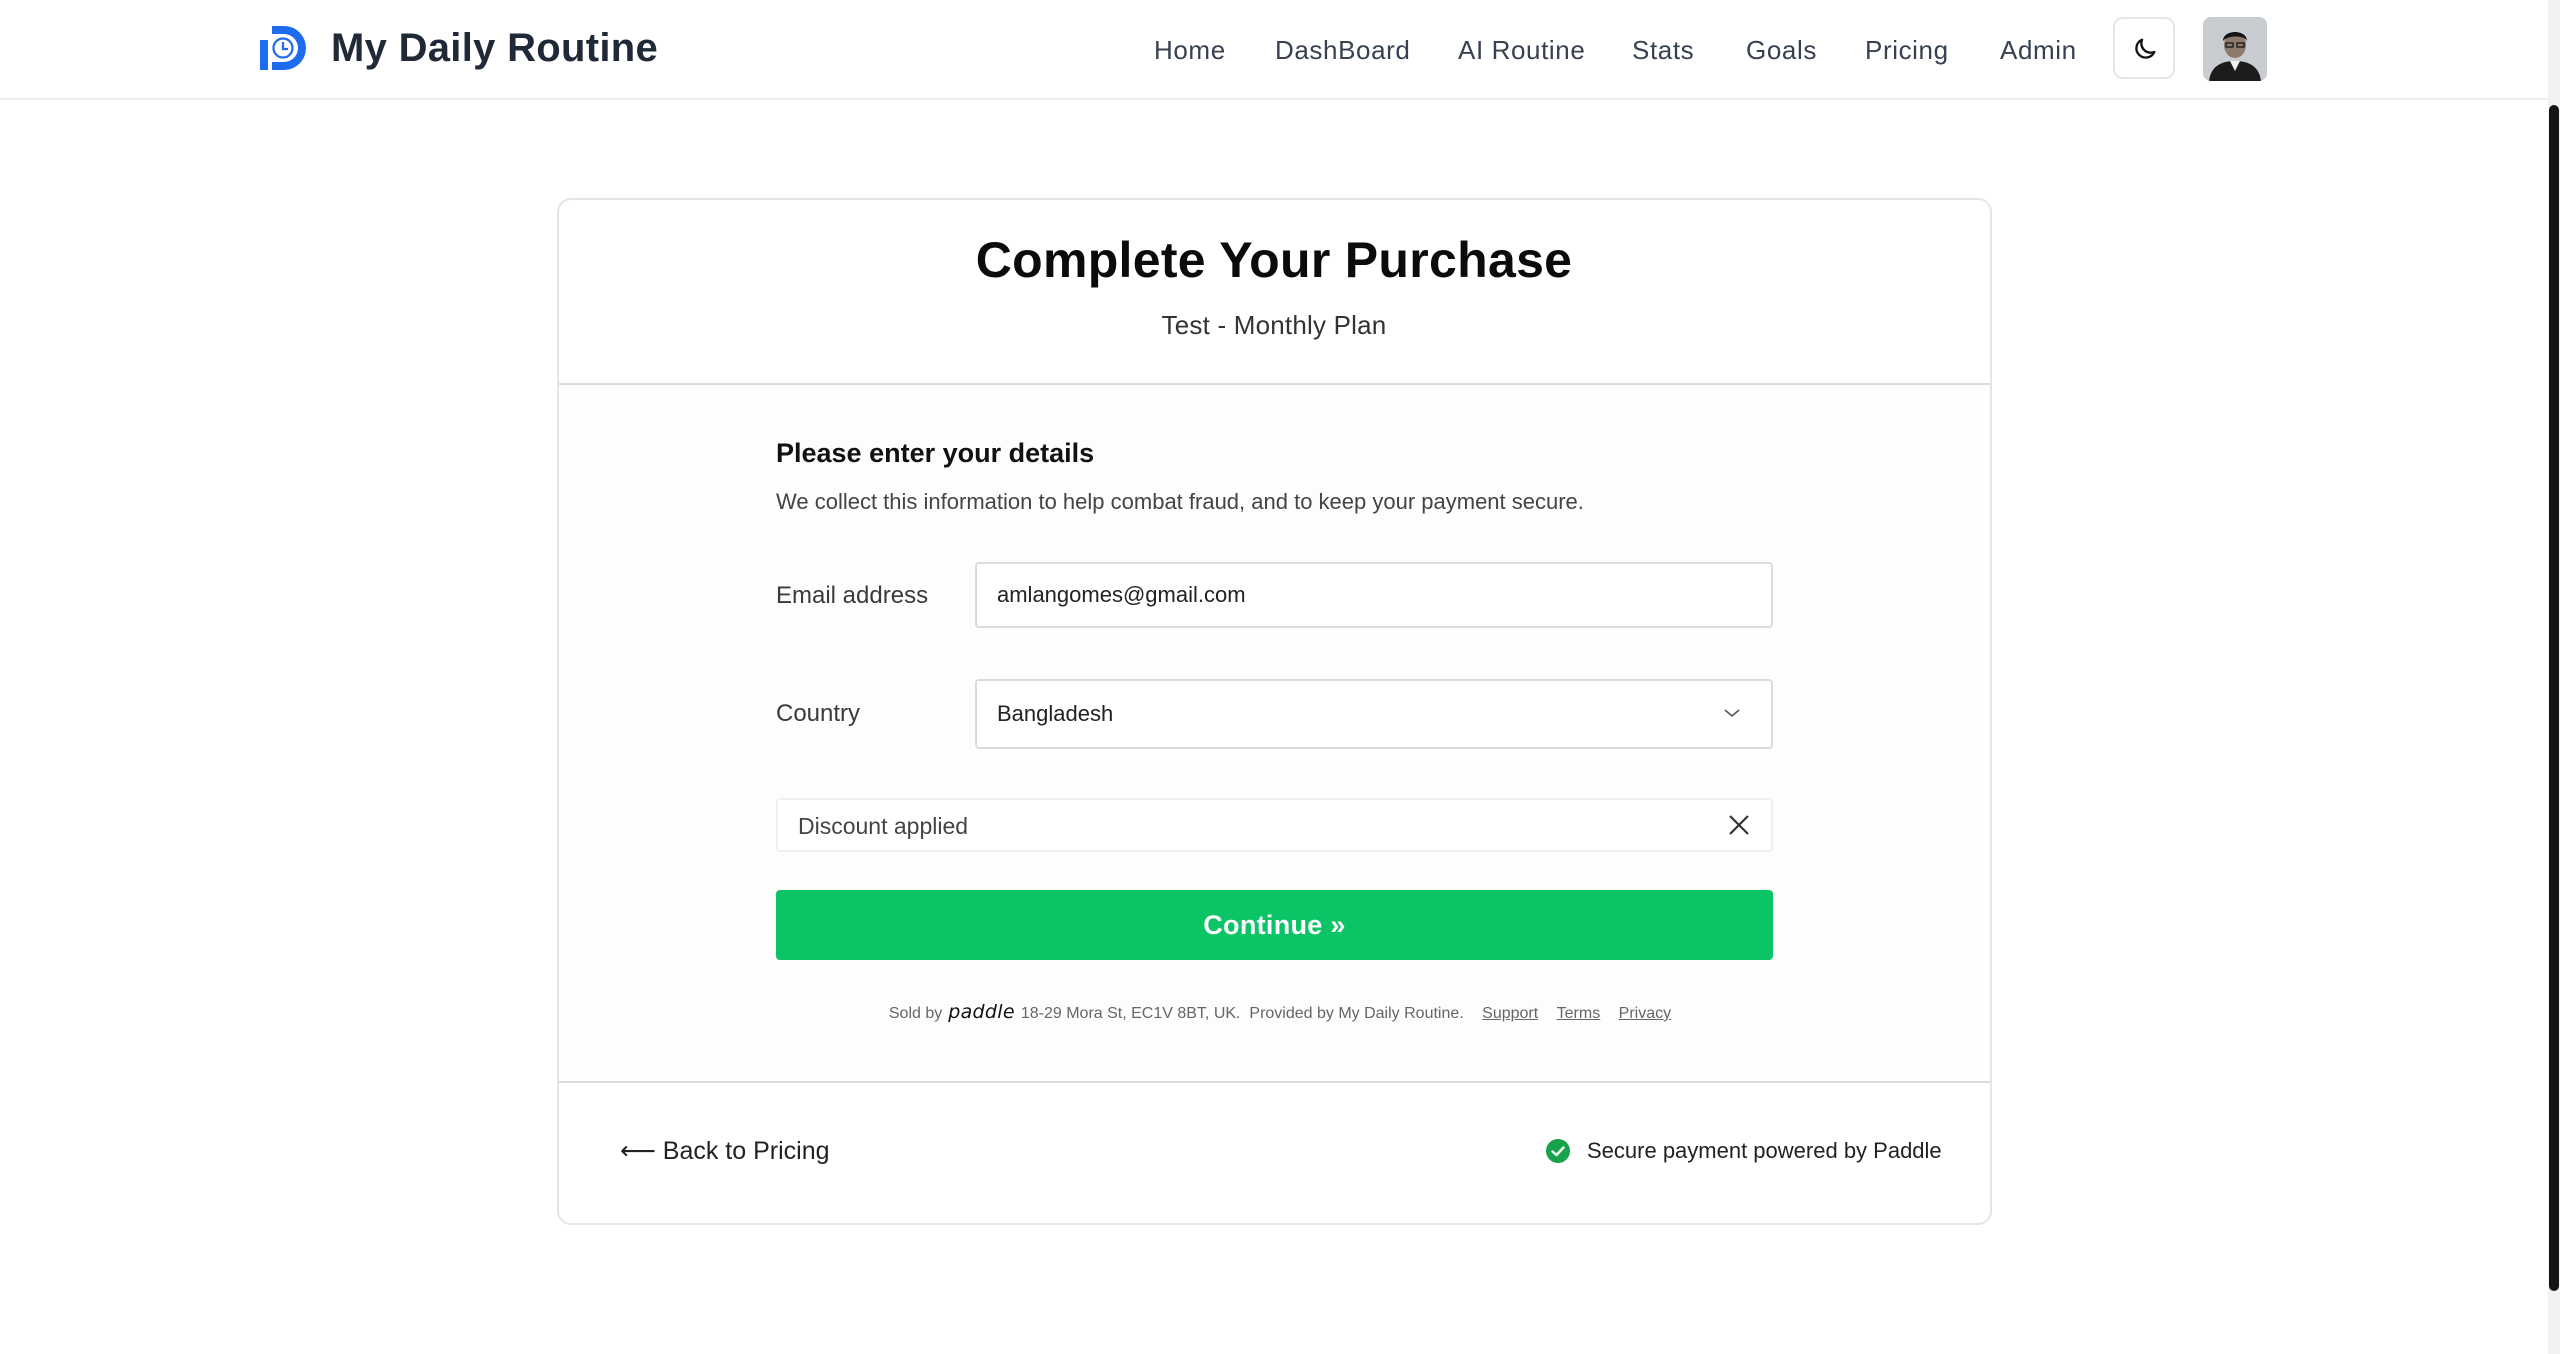  I want to click on form-heading: Please enter your details, so click(935, 453).